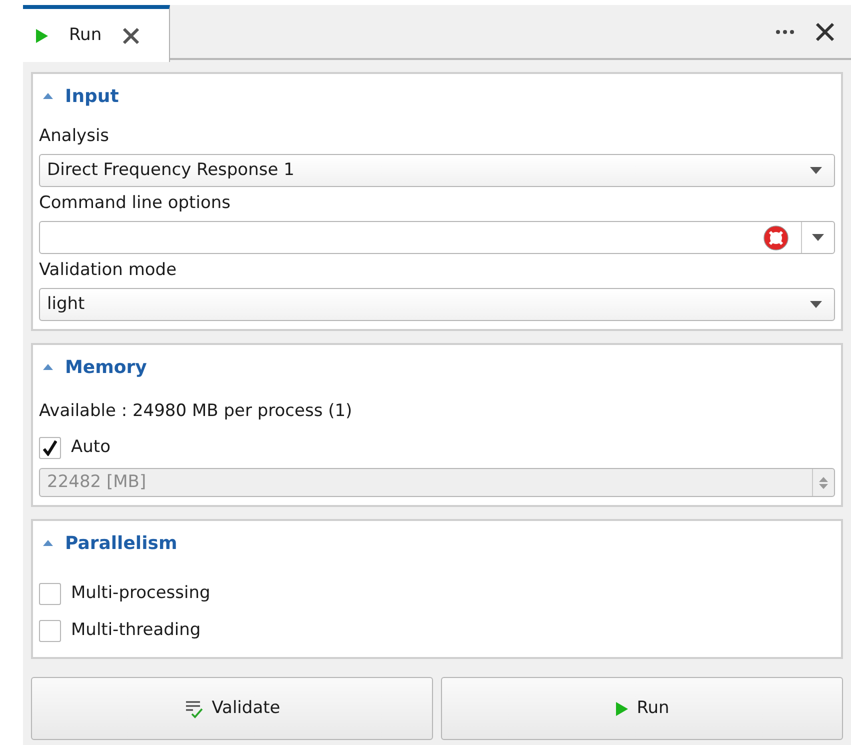  Describe the element at coordinates (642, 708) in the screenshot. I see `run-button: Run` at that location.